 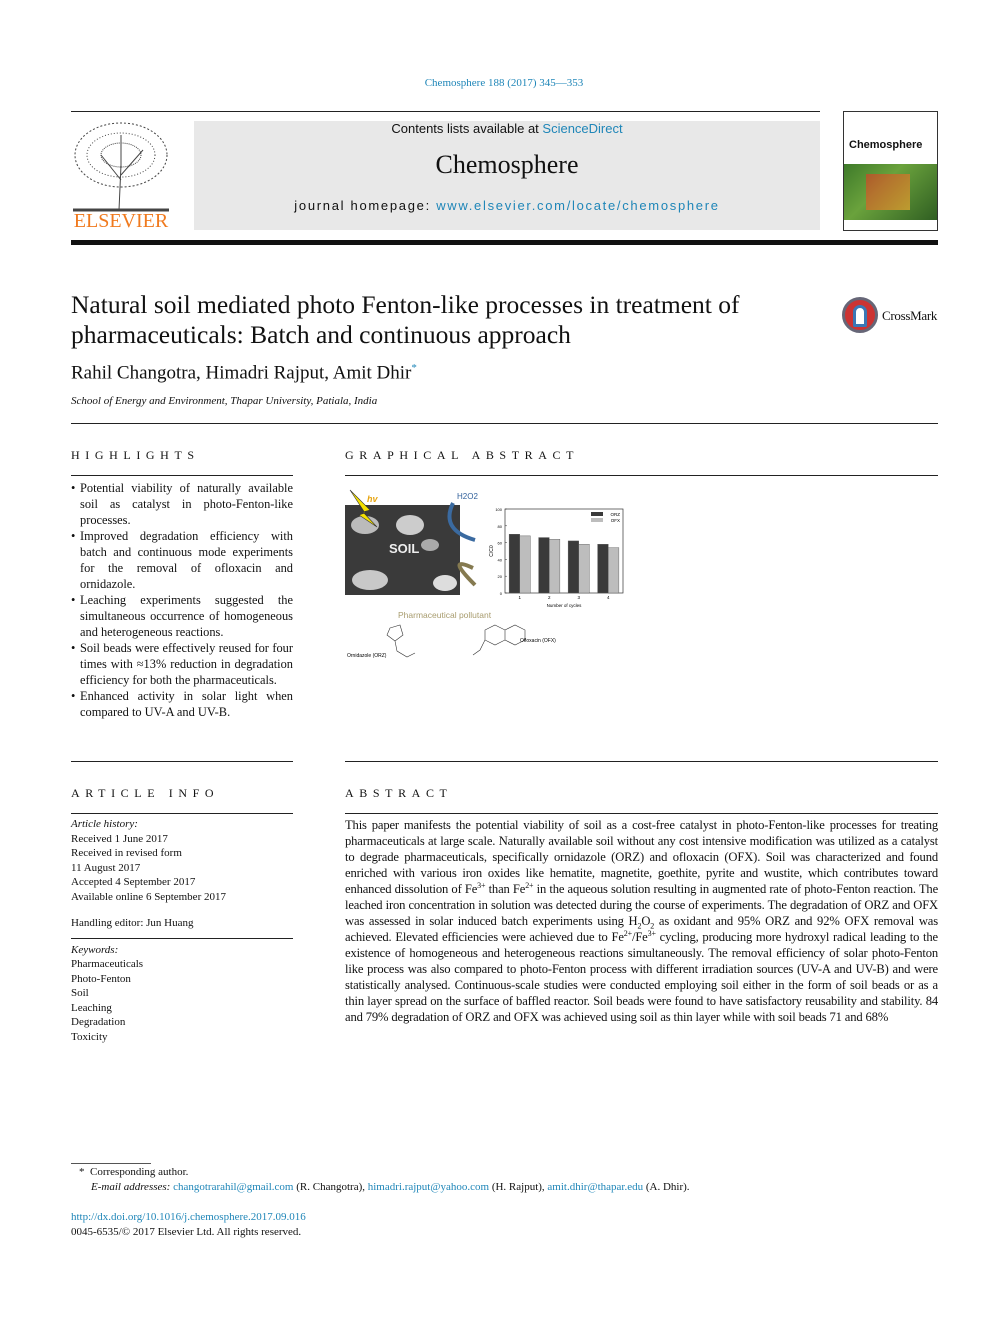 I want to click on keyword: Soil, so click(x=80, y=993).